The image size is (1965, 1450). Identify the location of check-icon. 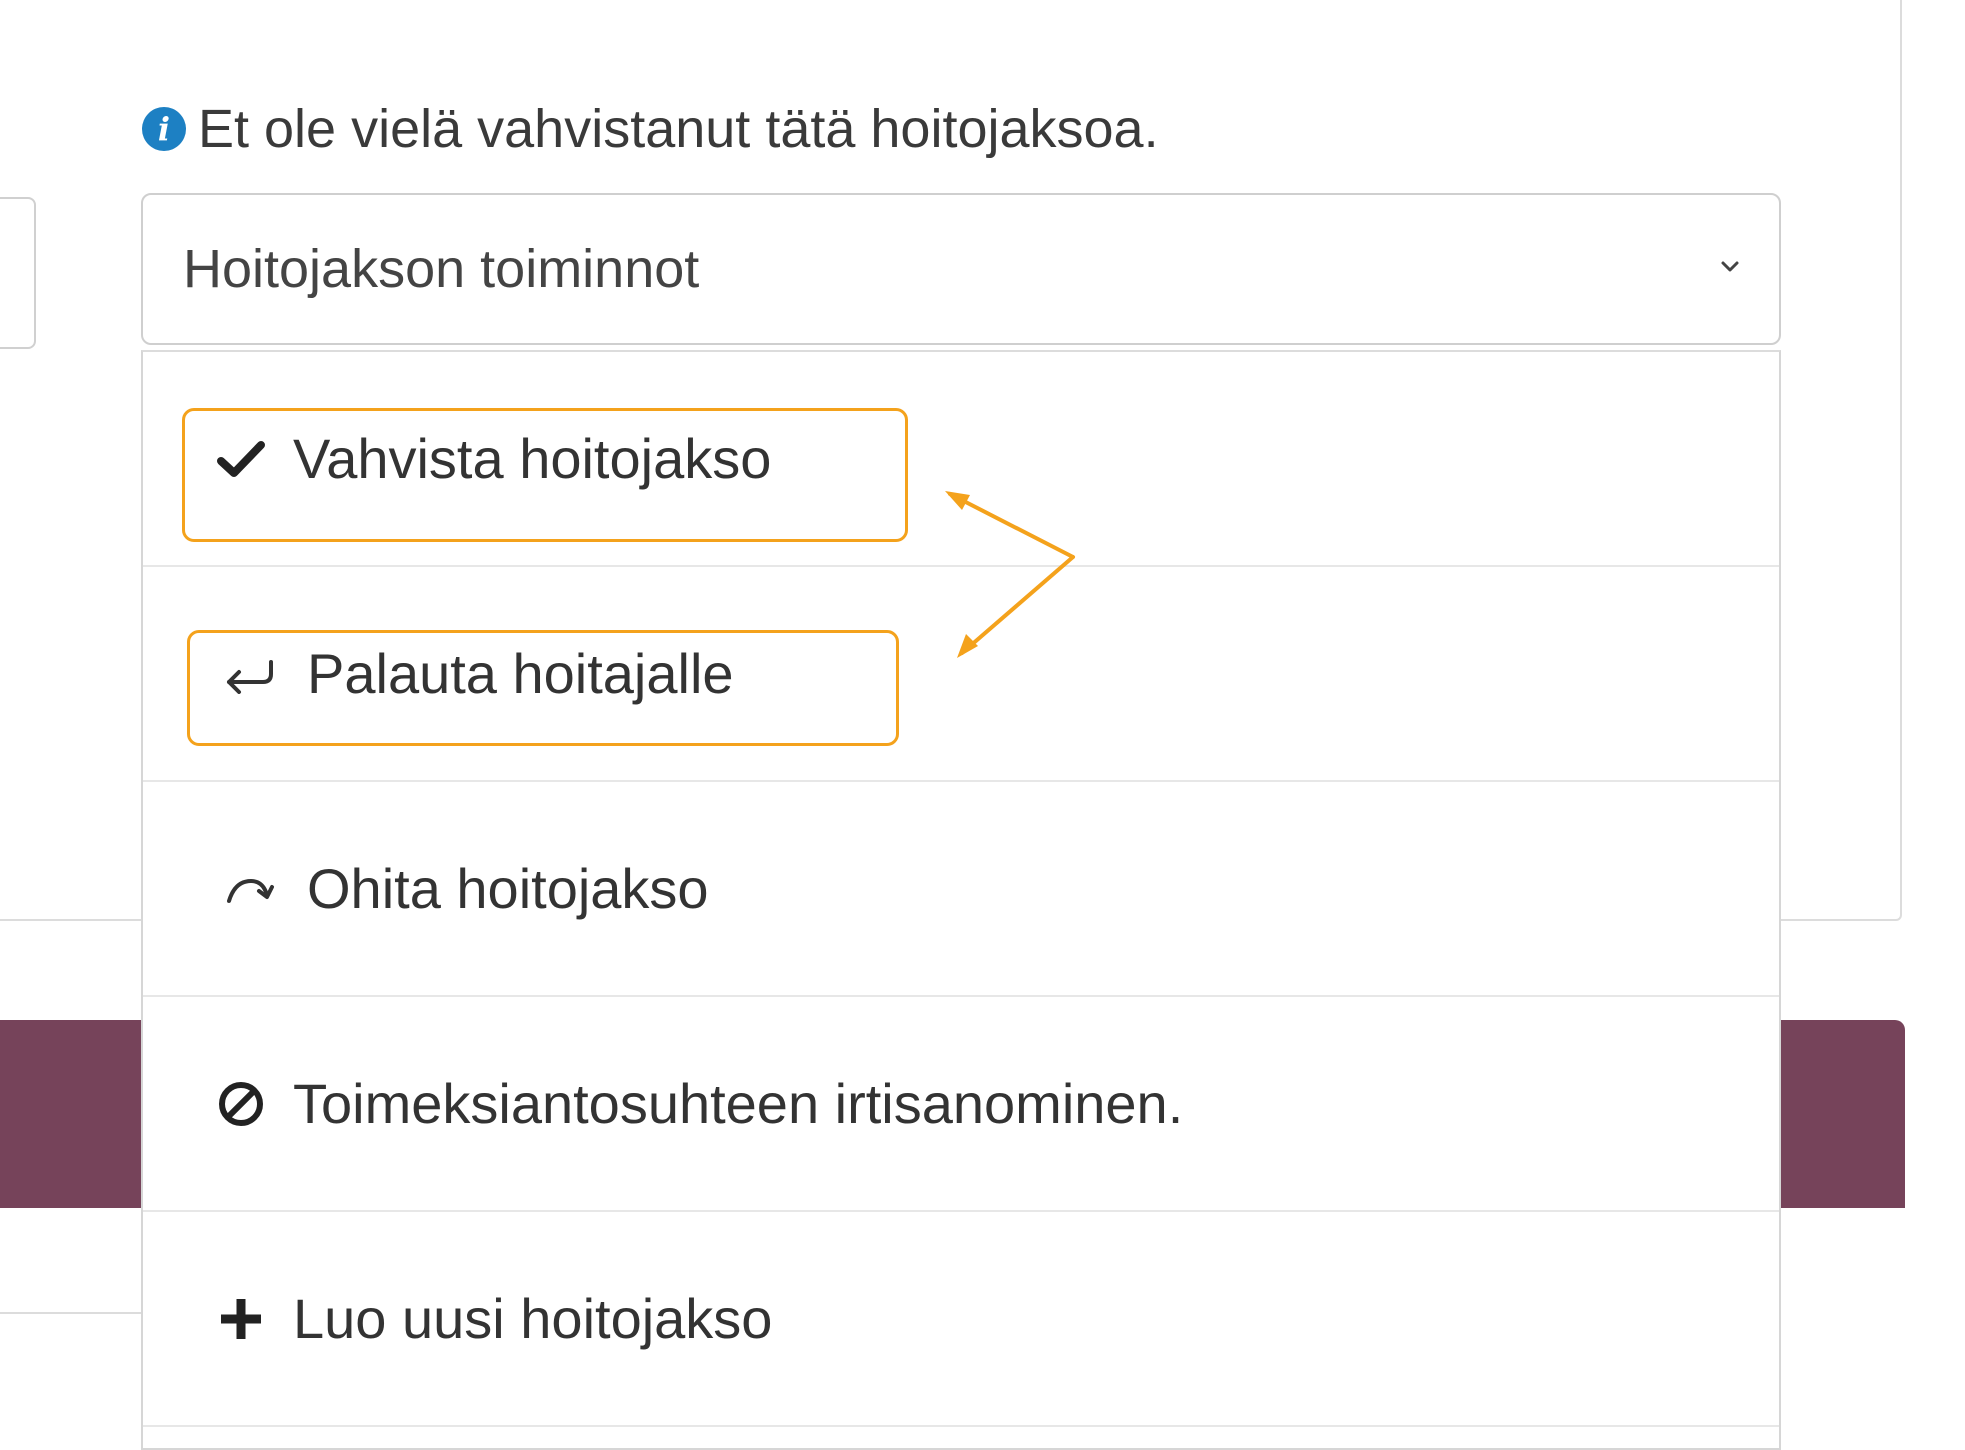
(241, 459).